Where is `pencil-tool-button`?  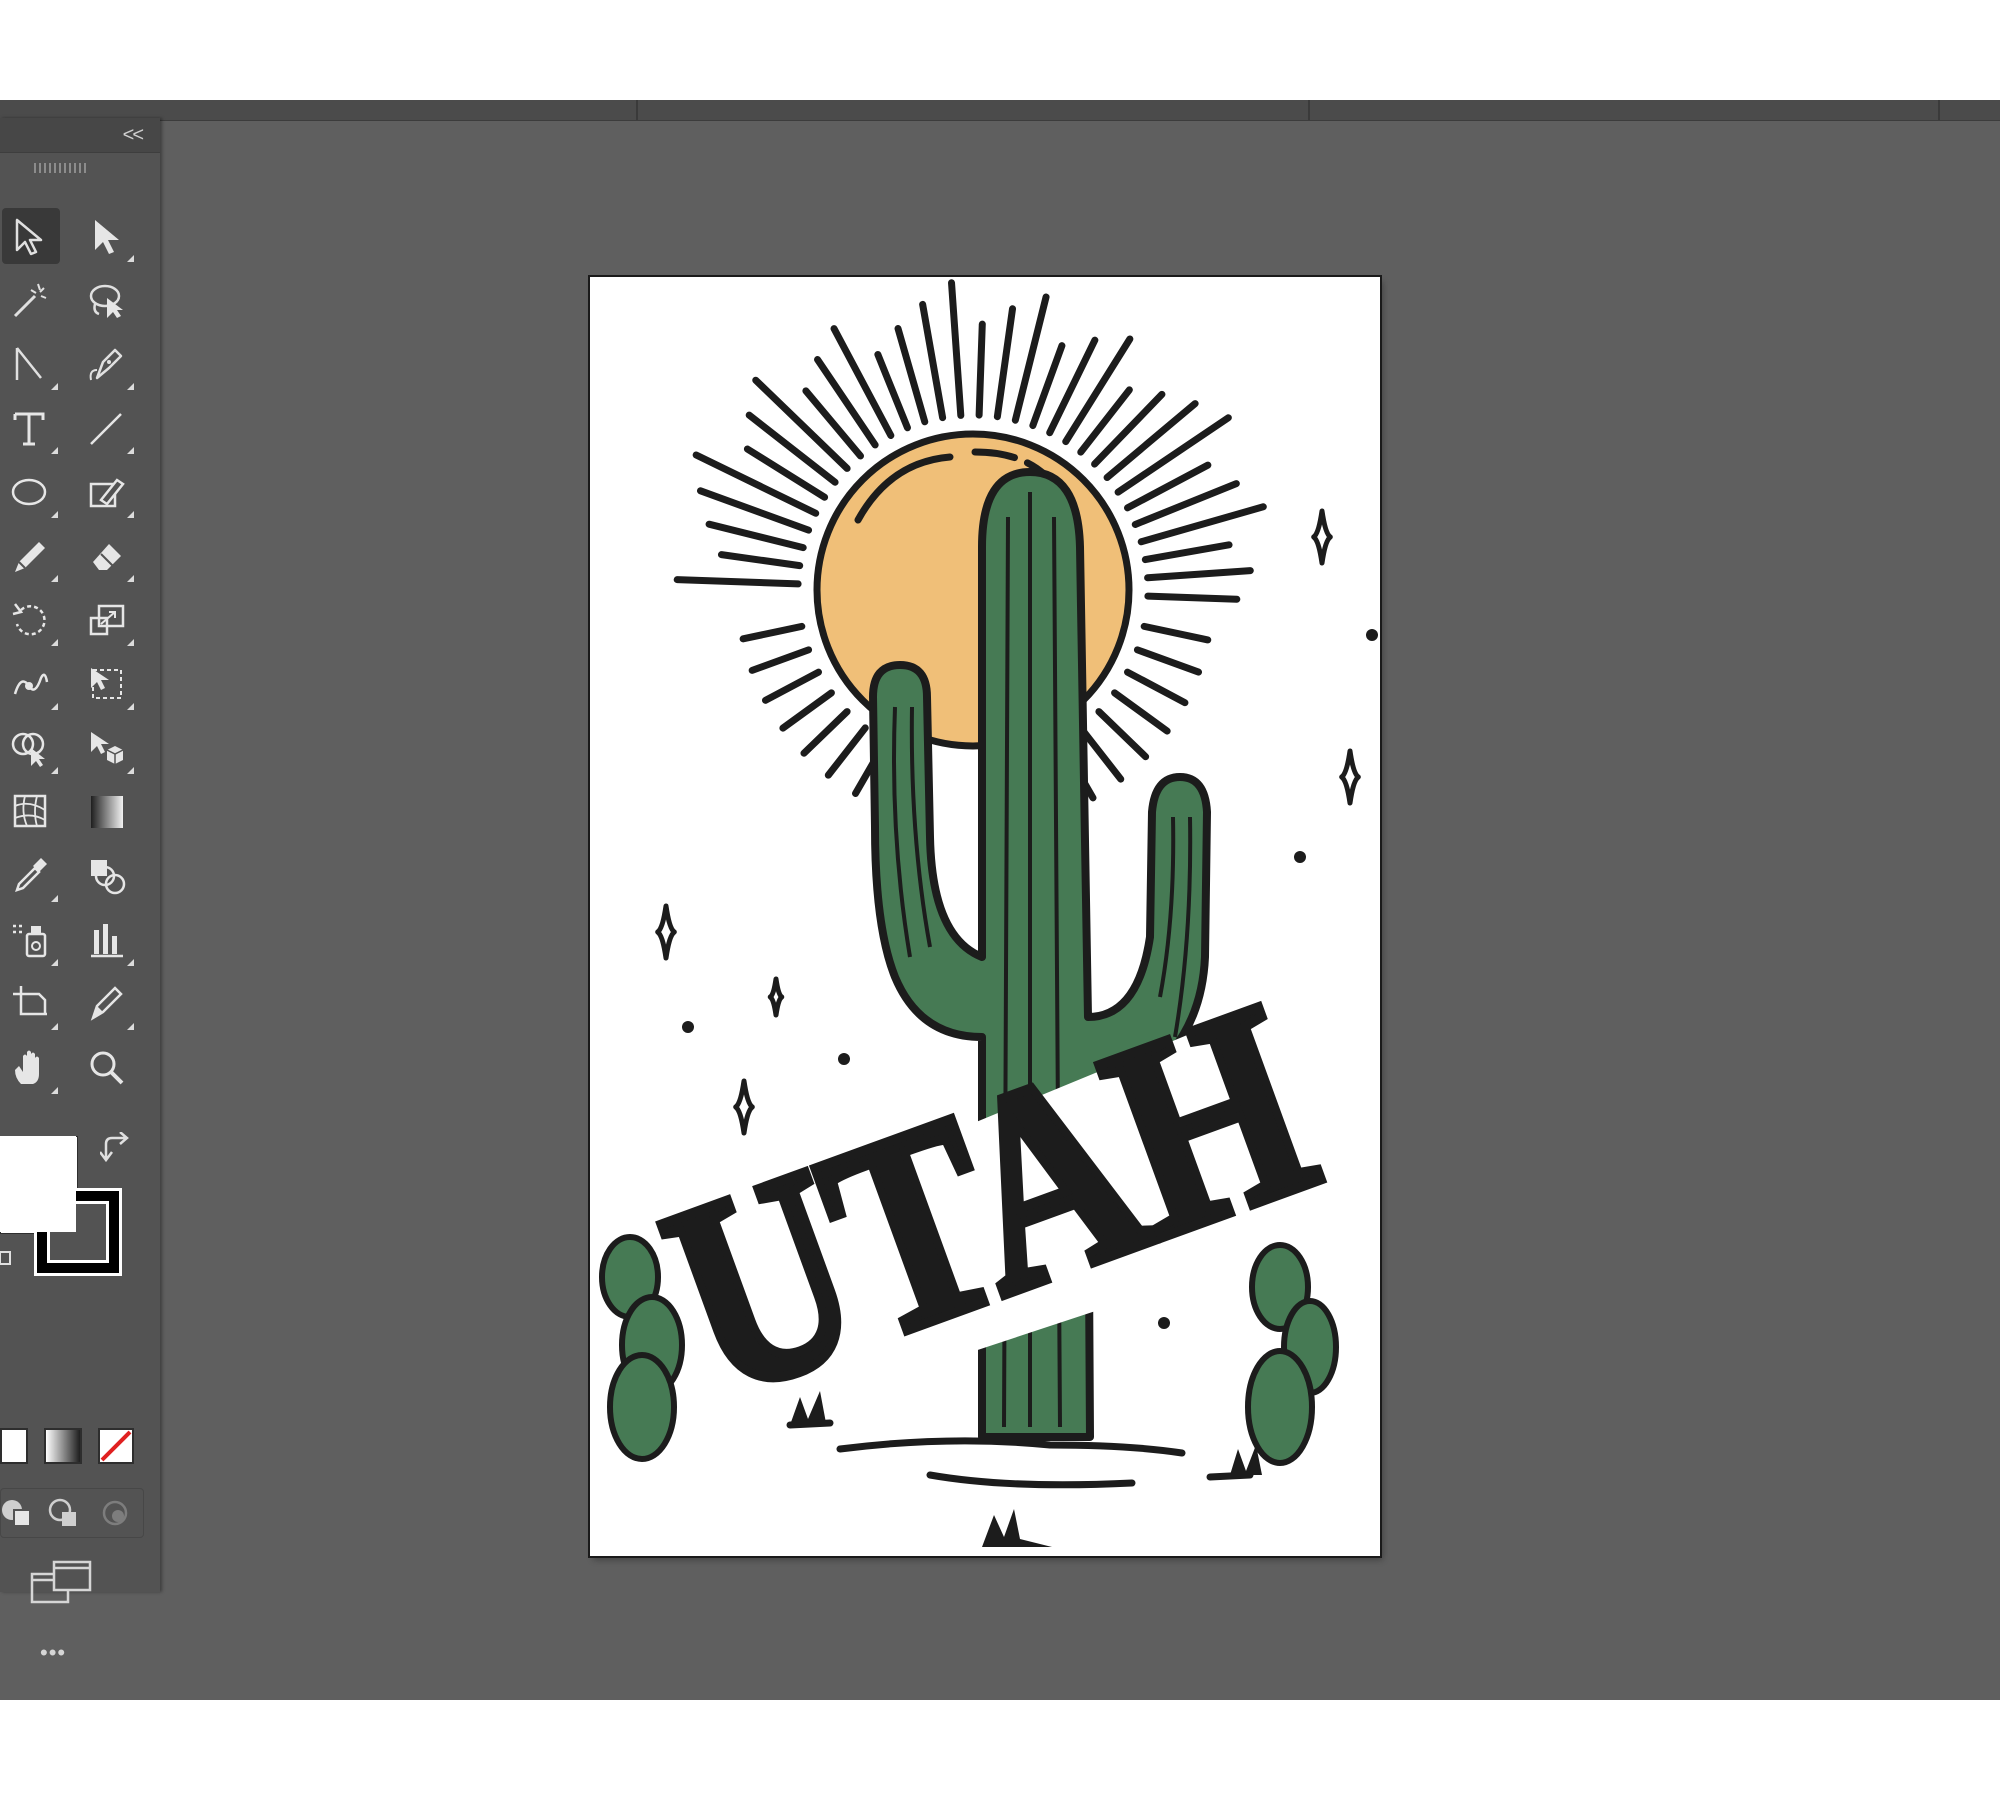
pencil-tool-button is located at coordinates (31, 556).